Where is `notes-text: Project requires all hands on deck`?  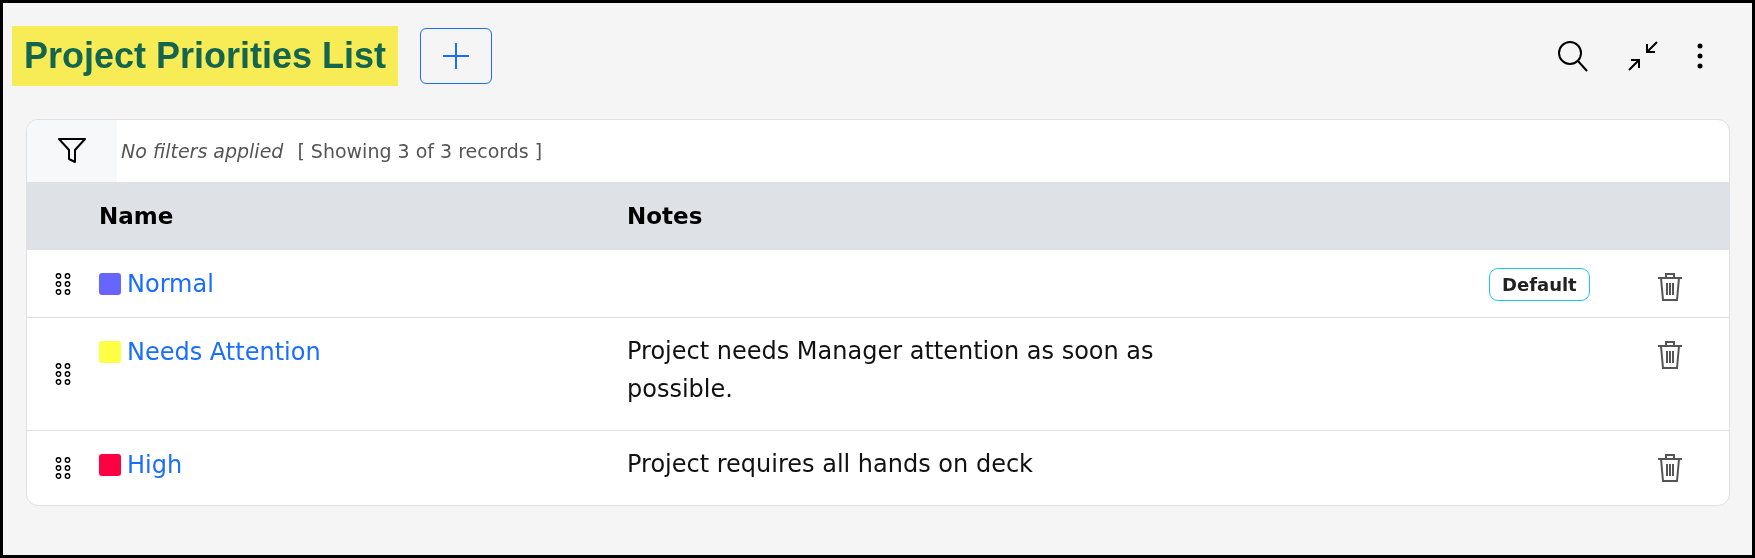 notes-text: Project requires all hands on deck is located at coordinates (830, 464).